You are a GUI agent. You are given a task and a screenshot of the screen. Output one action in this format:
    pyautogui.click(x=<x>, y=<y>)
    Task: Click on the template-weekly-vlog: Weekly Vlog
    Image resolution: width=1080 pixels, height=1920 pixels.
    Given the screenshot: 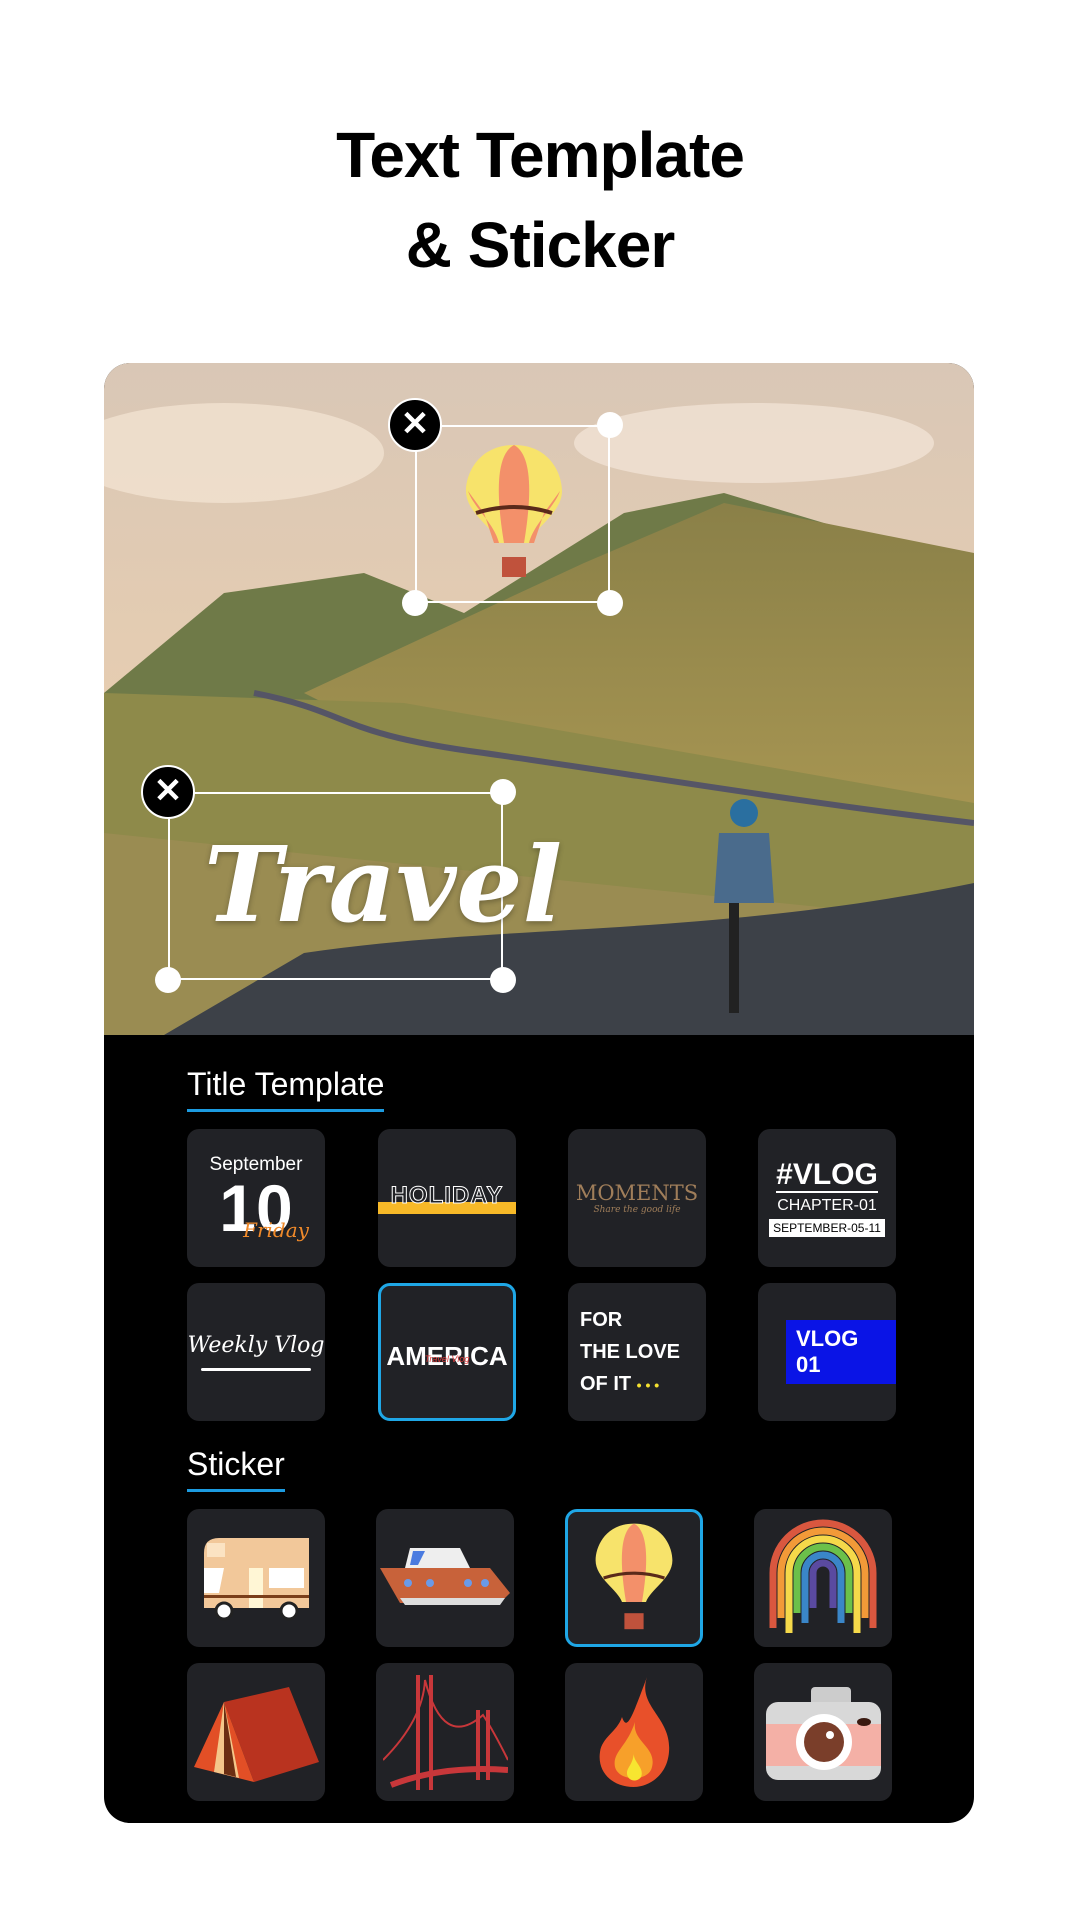 What is the action you would take?
    pyautogui.click(x=256, y=1352)
    